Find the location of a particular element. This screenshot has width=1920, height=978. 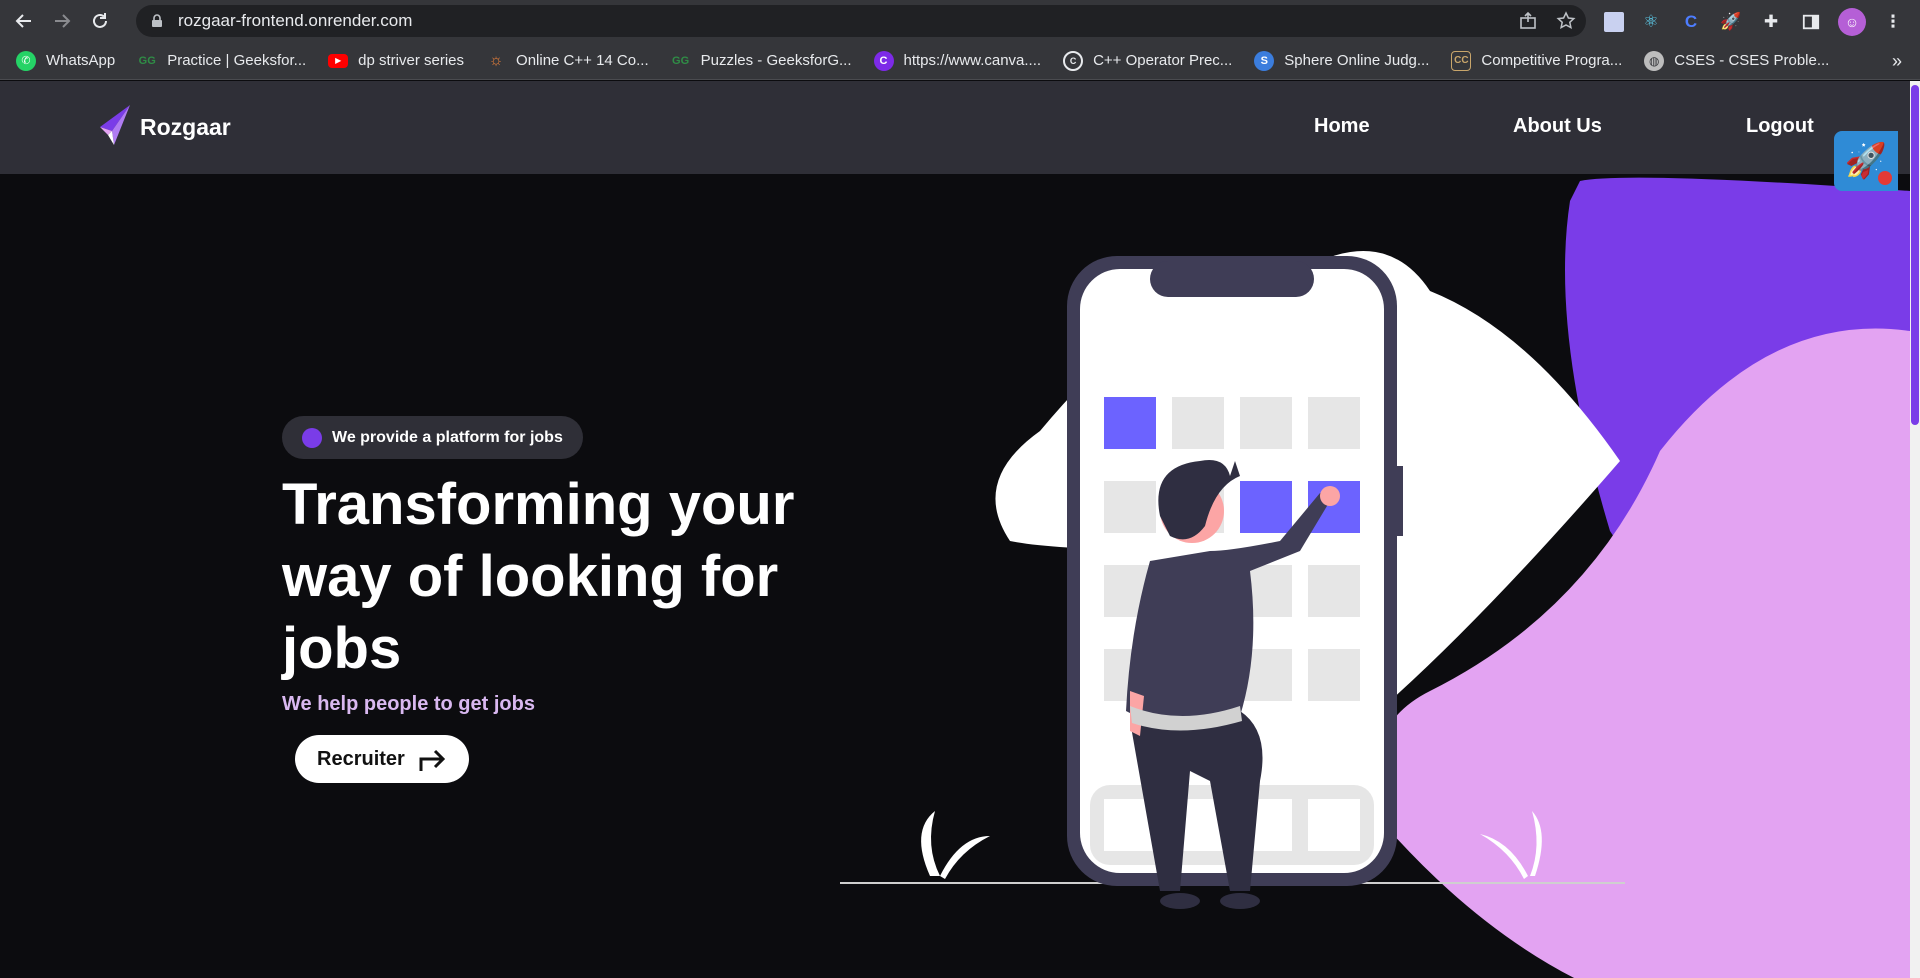

react-devtools-icon: ⚛ is located at coordinates (1651, 22).